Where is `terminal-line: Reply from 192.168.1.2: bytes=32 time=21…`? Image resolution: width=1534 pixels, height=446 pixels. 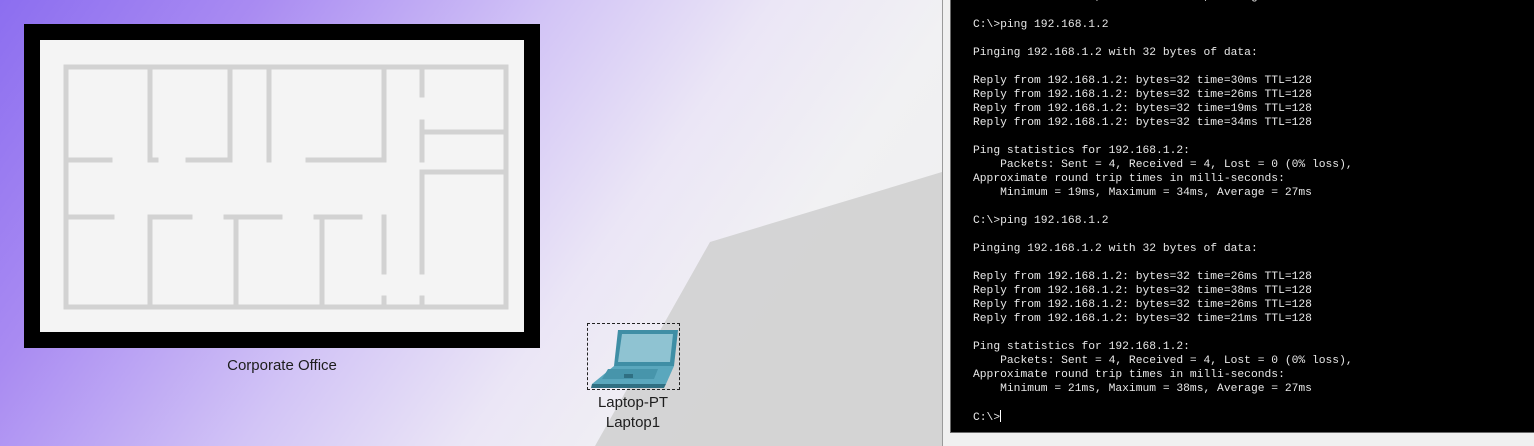
terminal-line: Reply from 192.168.1.2: bytes=32 time=21… is located at coordinates (1142, 319).